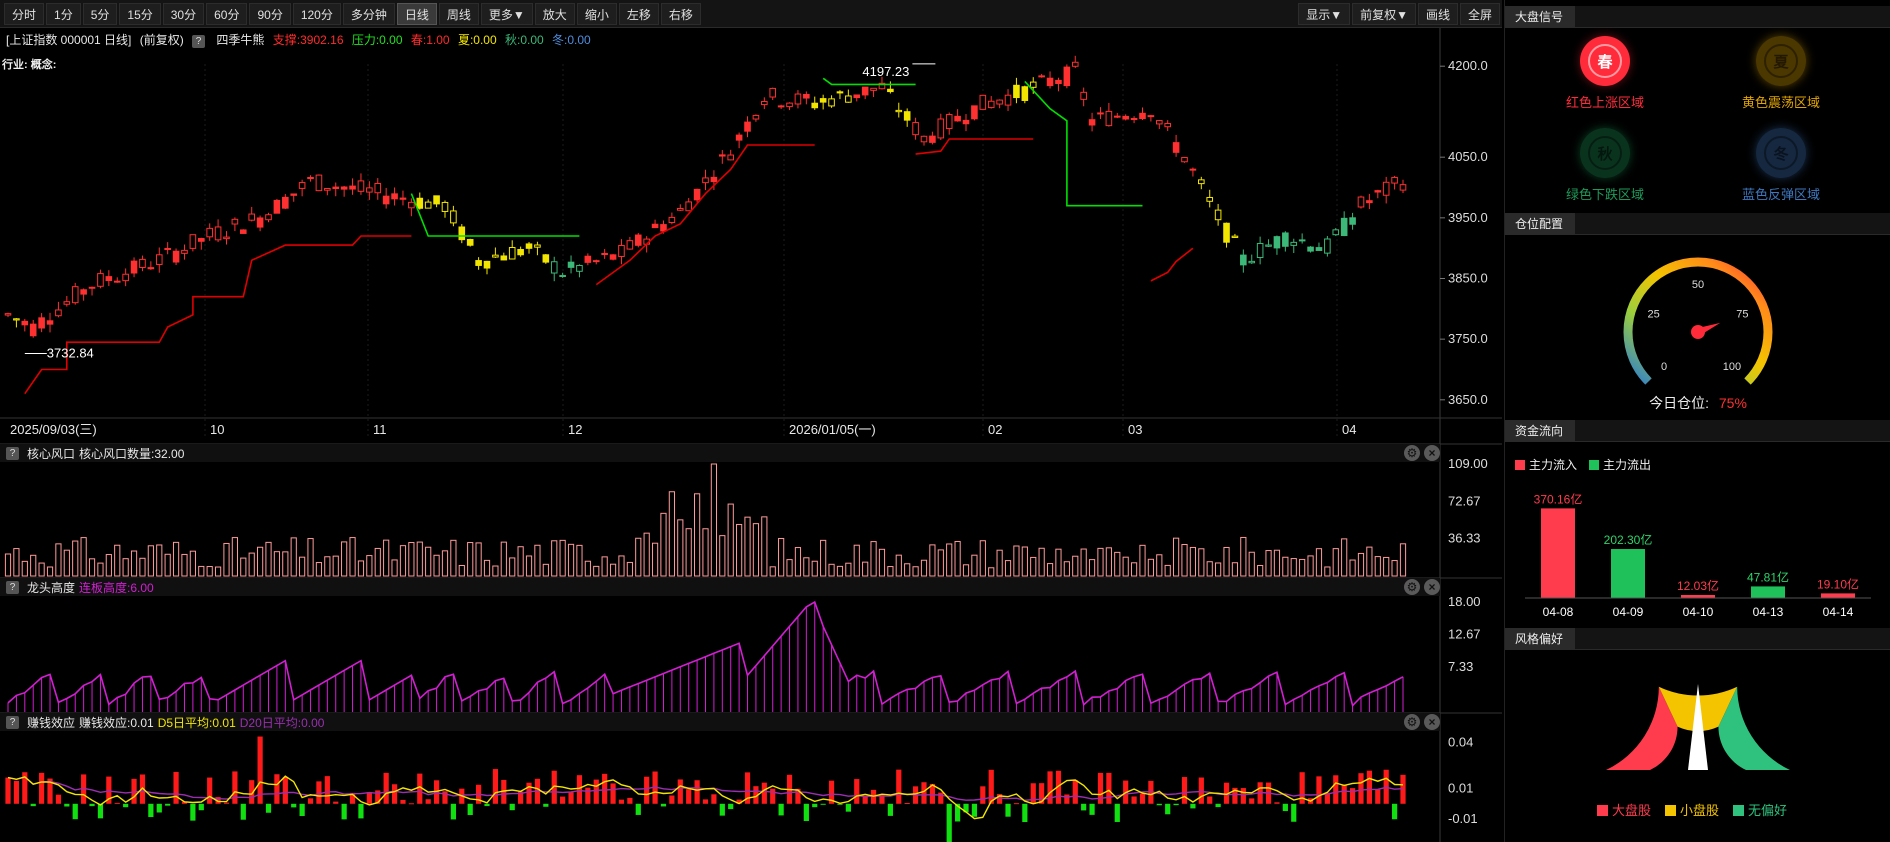 This screenshot has height=842, width=1890. What do you see at coordinates (100, 13) in the screenshot?
I see `period-button: 5分` at bounding box center [100, 13].